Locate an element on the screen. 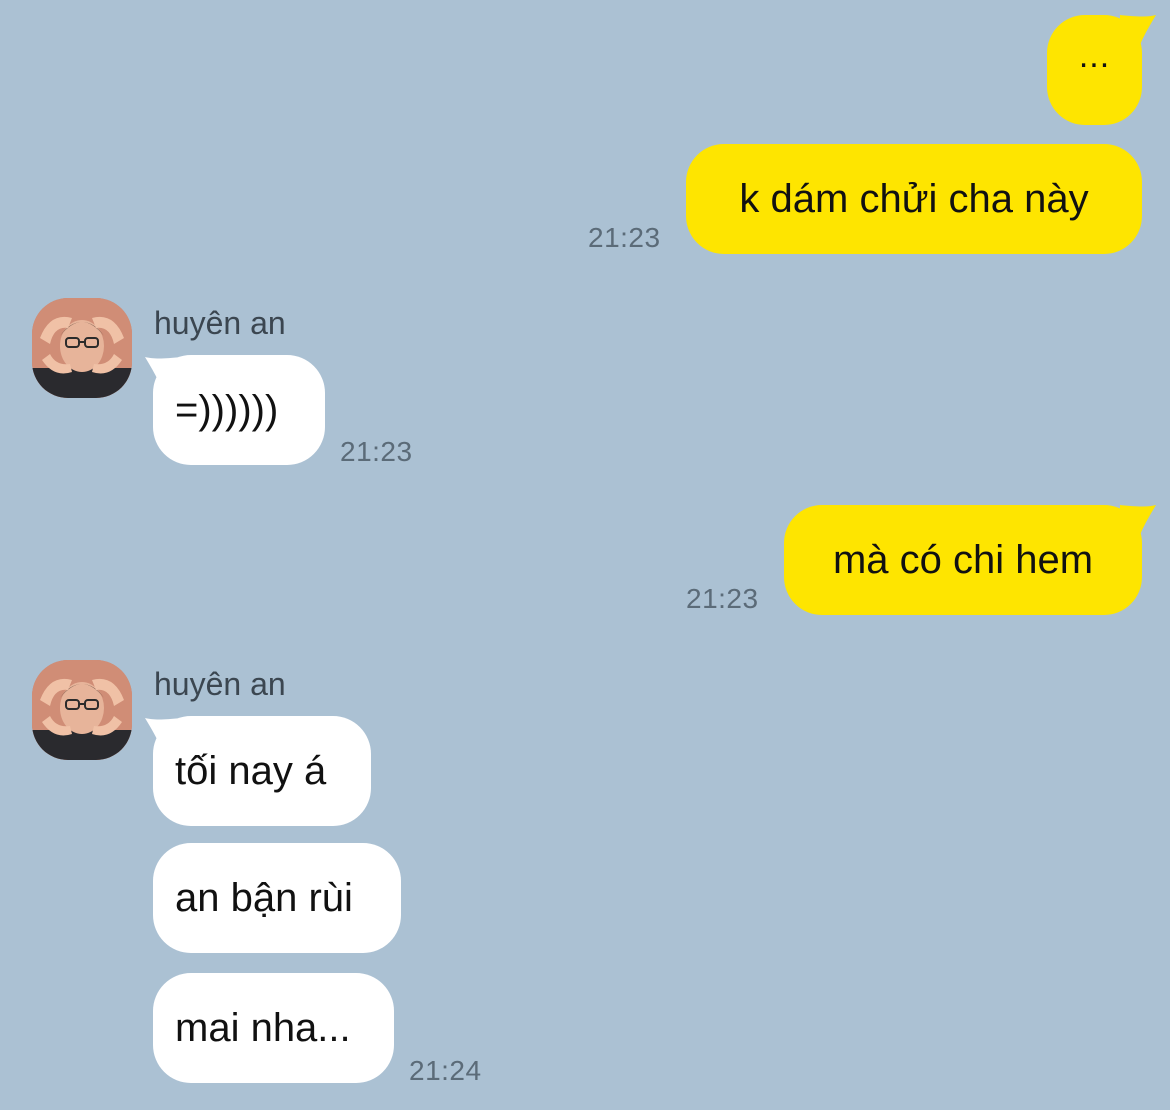 Image resolution: width=1170 pixels, height=1110 pixels. incoming-message-bubble: =)))))) is located at coordinates (239, 410).